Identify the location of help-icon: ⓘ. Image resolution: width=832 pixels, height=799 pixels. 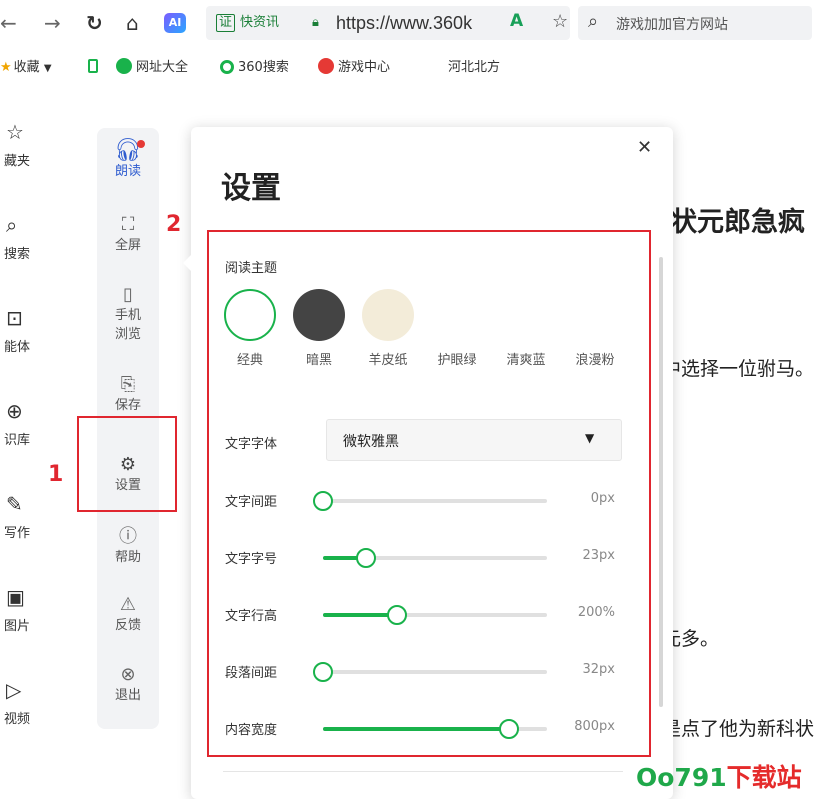
(128, 536).